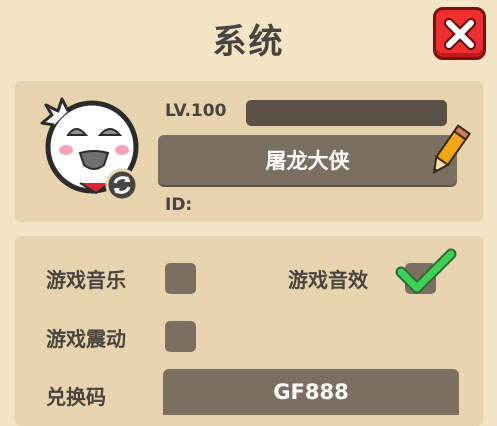 This screenshot has height=426, width=497. Describe the element at coordinates (196, 111) in the screenshot. I see `level-label: LV.100` at that location.